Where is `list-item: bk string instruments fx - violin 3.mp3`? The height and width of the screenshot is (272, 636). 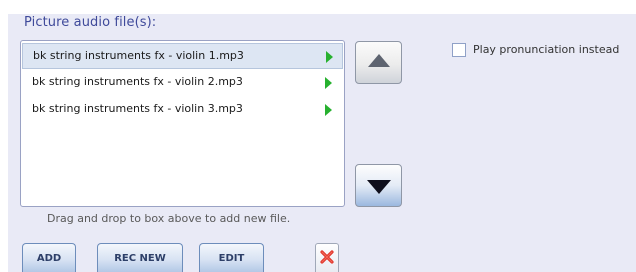 list-item: bk string instruments fx - violin 3.mp3 is located at coordinates (182, 110).